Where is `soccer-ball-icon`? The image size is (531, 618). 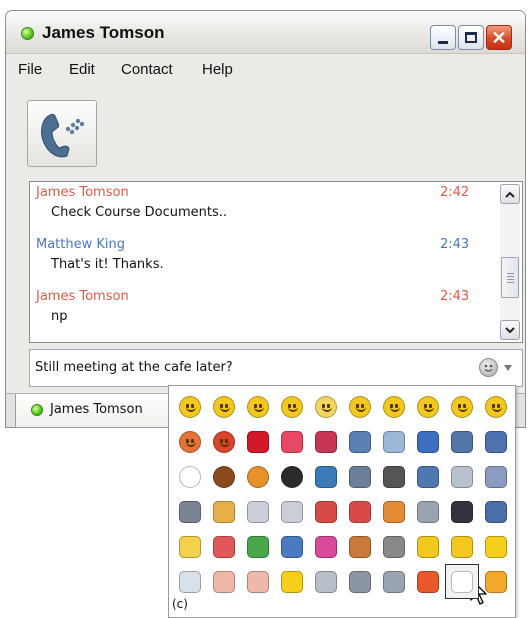
soccer-ball-icon is located at coordinates (190, 476).